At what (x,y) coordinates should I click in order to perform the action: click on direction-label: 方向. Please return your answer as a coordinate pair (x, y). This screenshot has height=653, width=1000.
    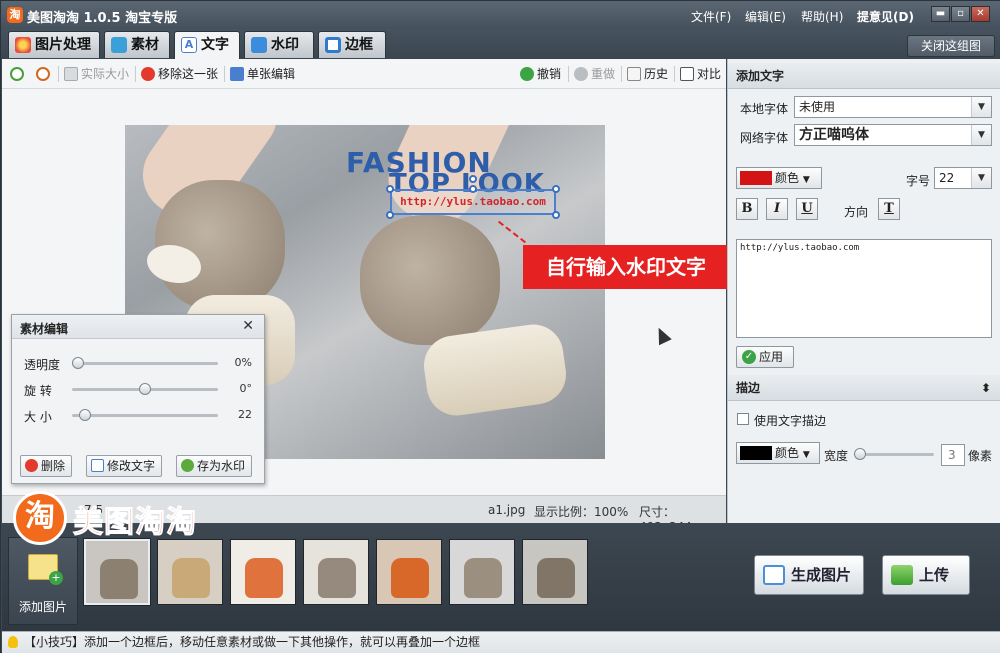
    Looking at the image, I should click on (856, 212).